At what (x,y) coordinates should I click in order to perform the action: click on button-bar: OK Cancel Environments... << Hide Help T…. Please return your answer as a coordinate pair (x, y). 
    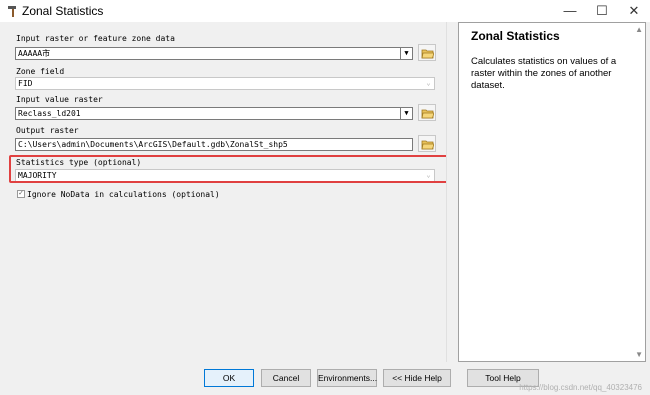
    Looking at the image, I should click on (325, 380).